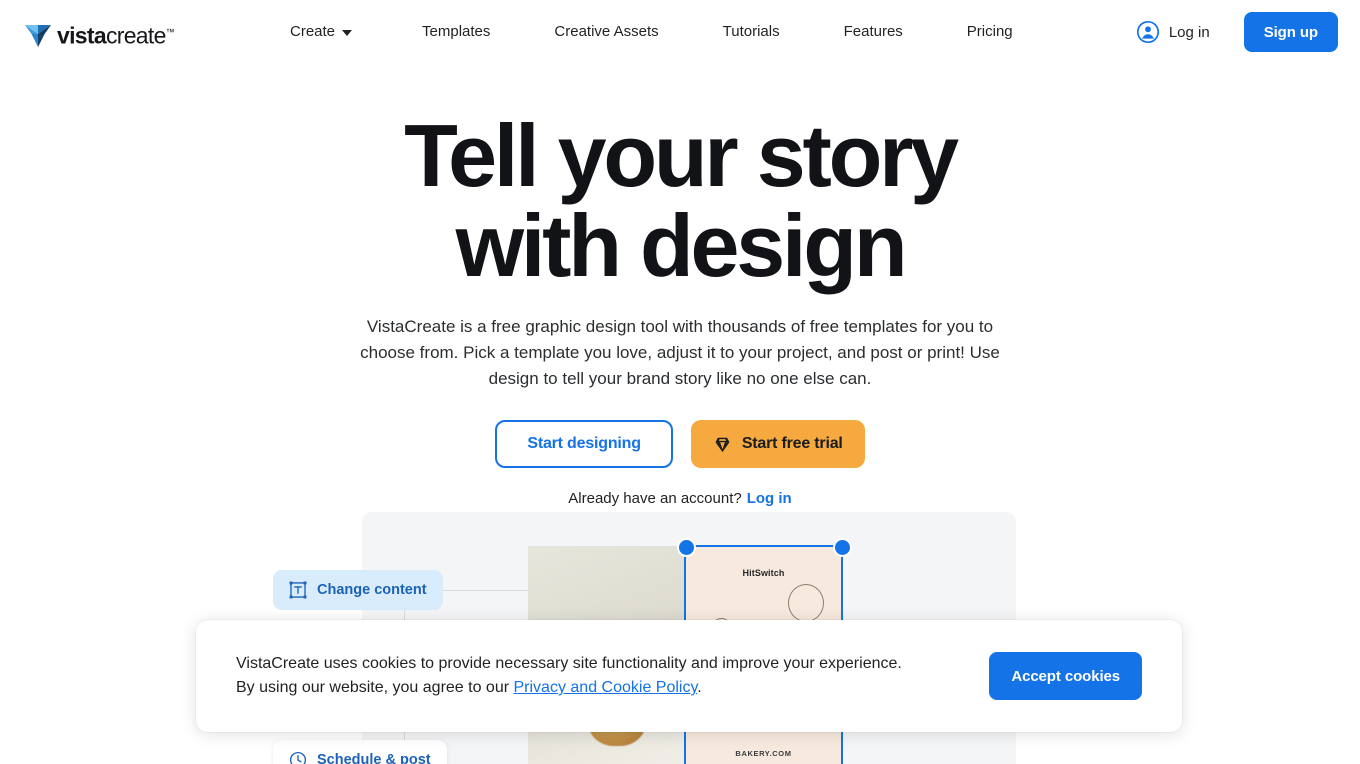  What do you see at coordinates (135, 35) in the screenshot?
I see `logo-thin: create` at bounding box center [135, 35].